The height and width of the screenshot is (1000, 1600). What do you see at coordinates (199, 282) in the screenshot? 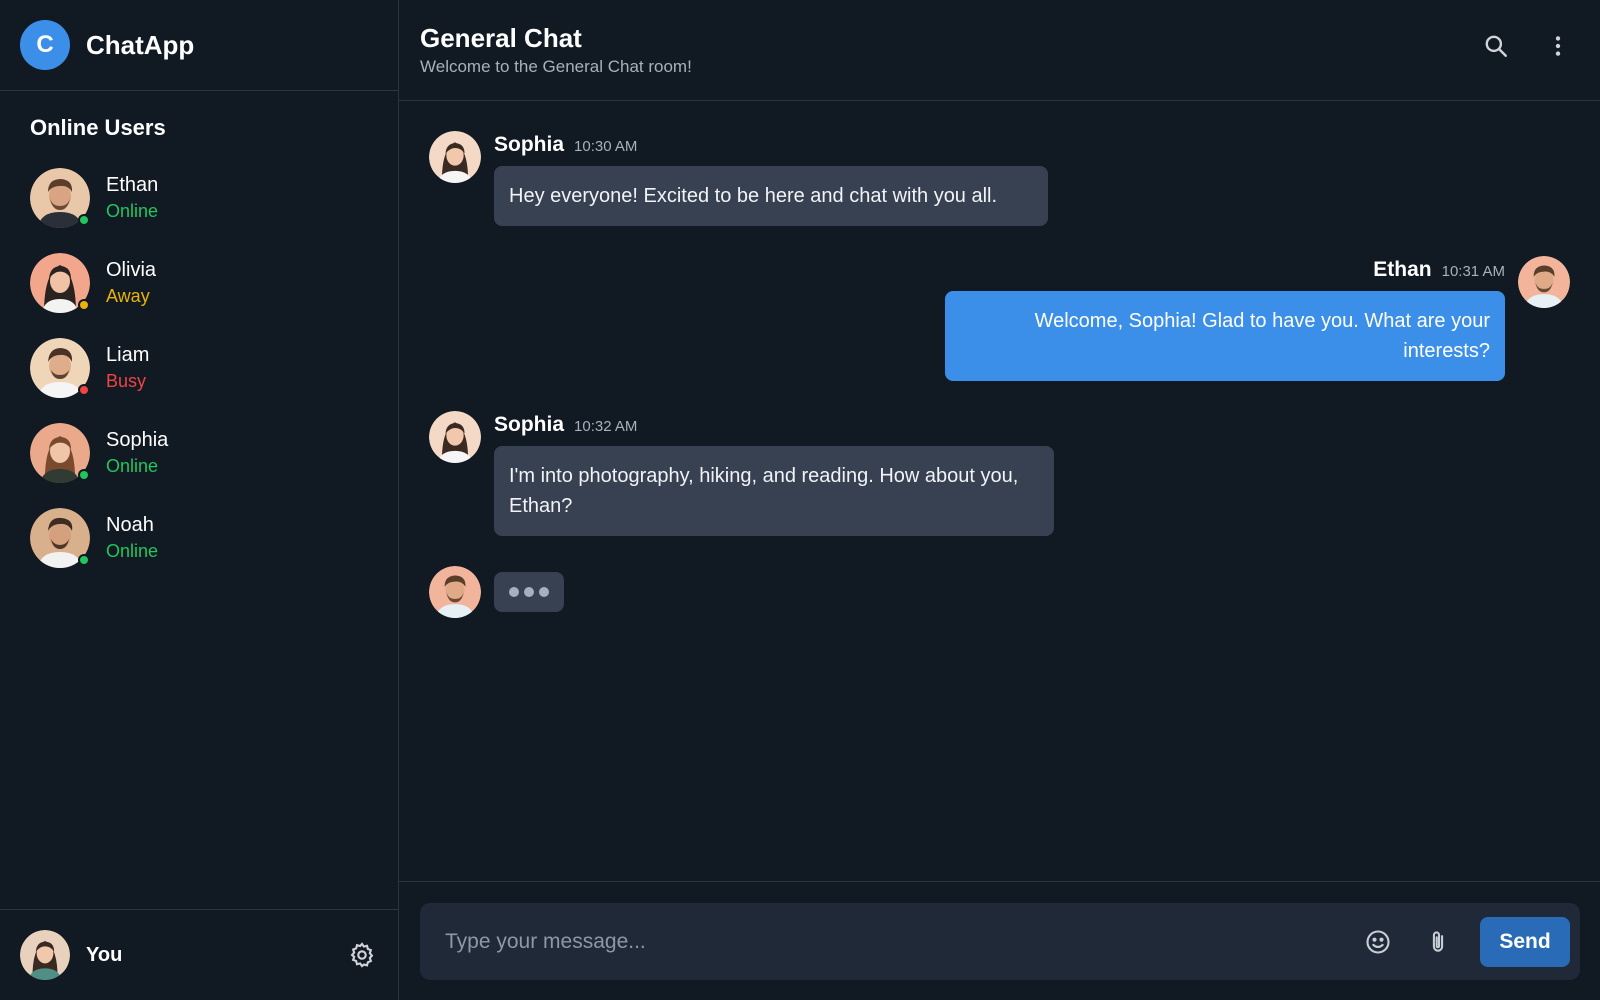
I see `user-item-olivia: Olivia Away` at bounding box center [199, 282].